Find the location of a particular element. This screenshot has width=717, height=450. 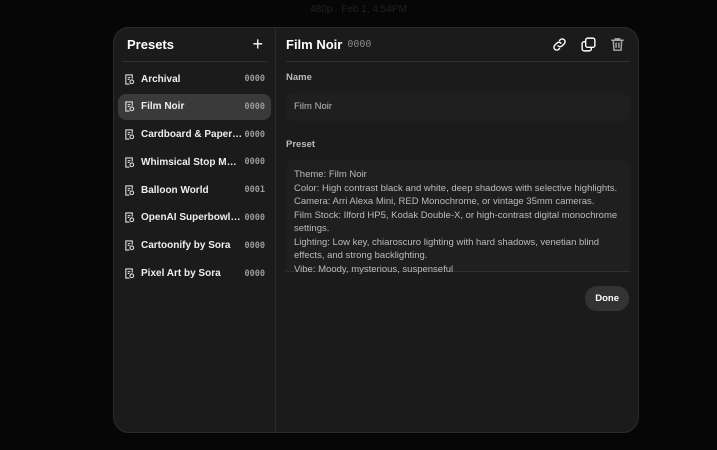

preset-item: OpenAI Superbowl C... 0000 is located at coordinates (194, 218).